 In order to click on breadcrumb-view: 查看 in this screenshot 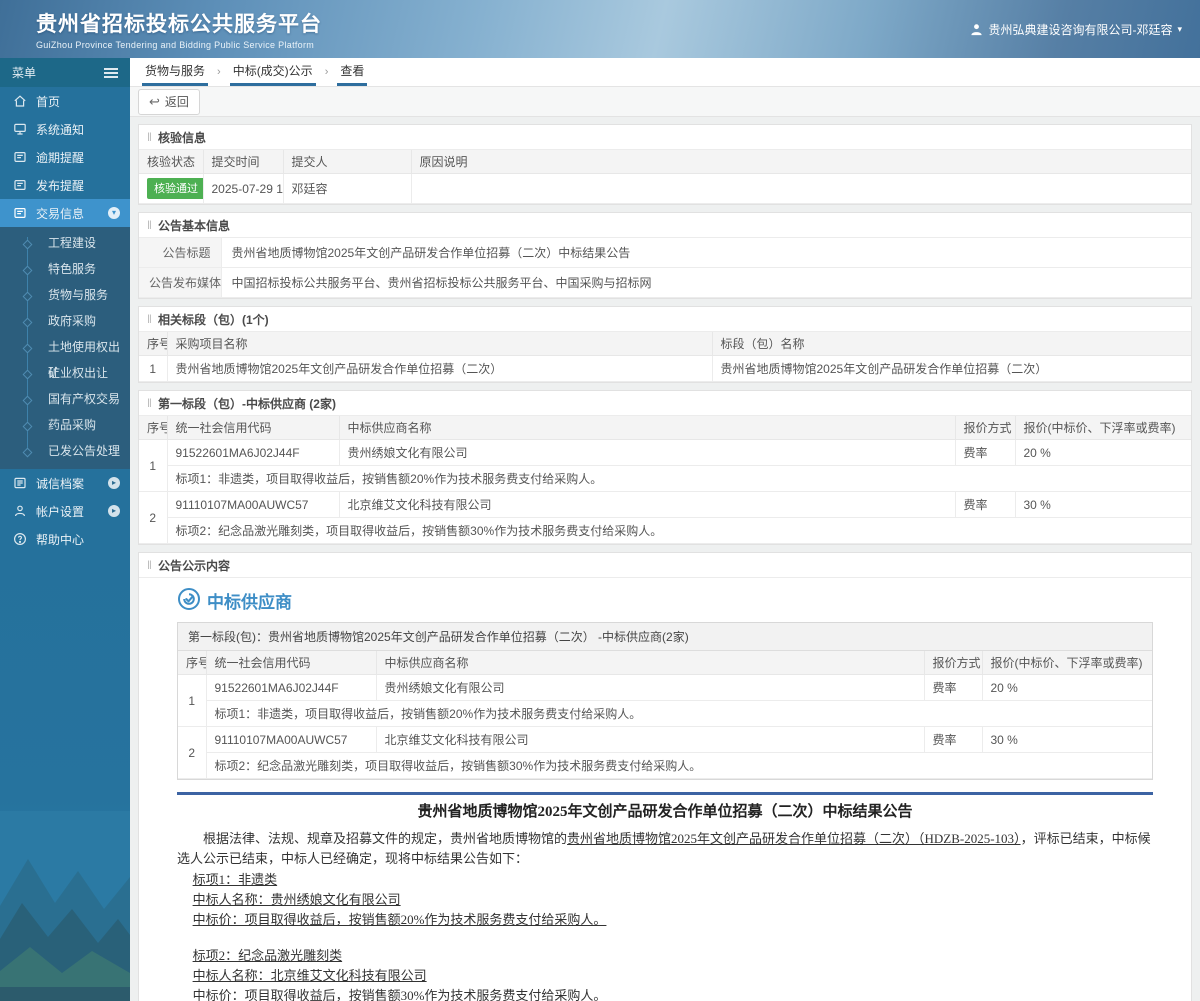, I will do `click(352, 72)`.